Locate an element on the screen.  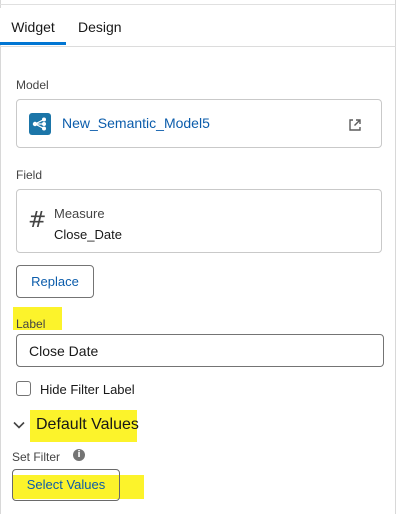
label-input is located at coordinates (200, 350).